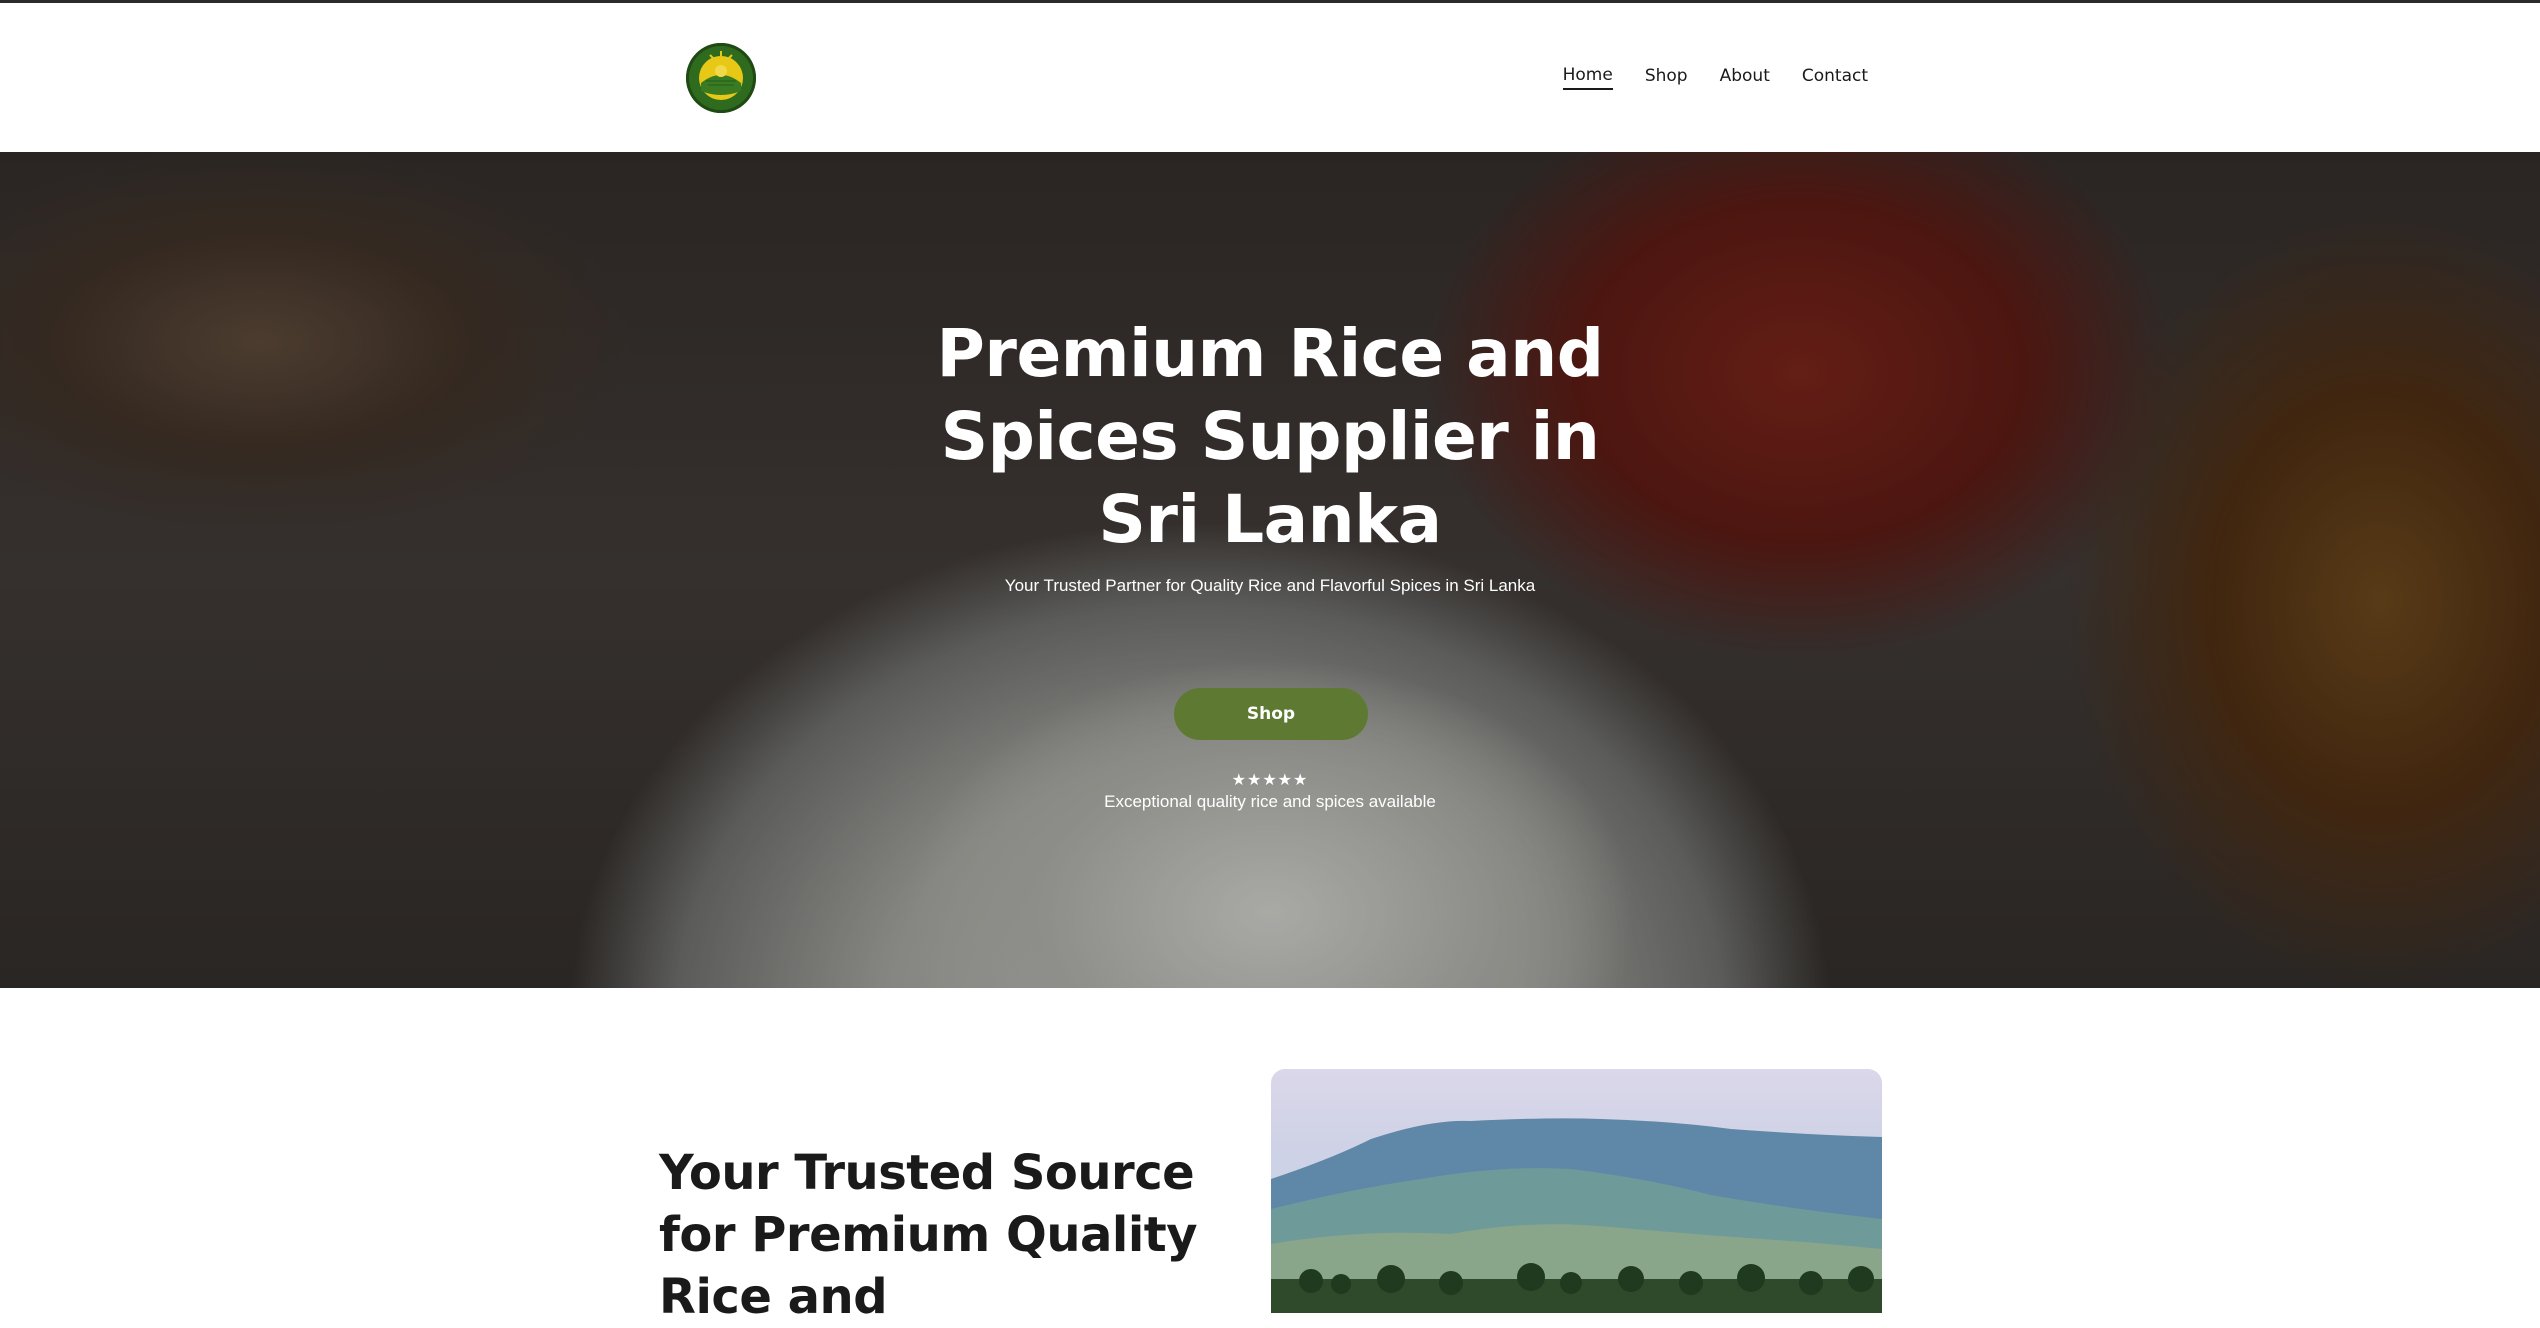  Describe the element at coordinates (1835, 77) in the screenshot. I see `nav-contact-link: Contact` at that location.